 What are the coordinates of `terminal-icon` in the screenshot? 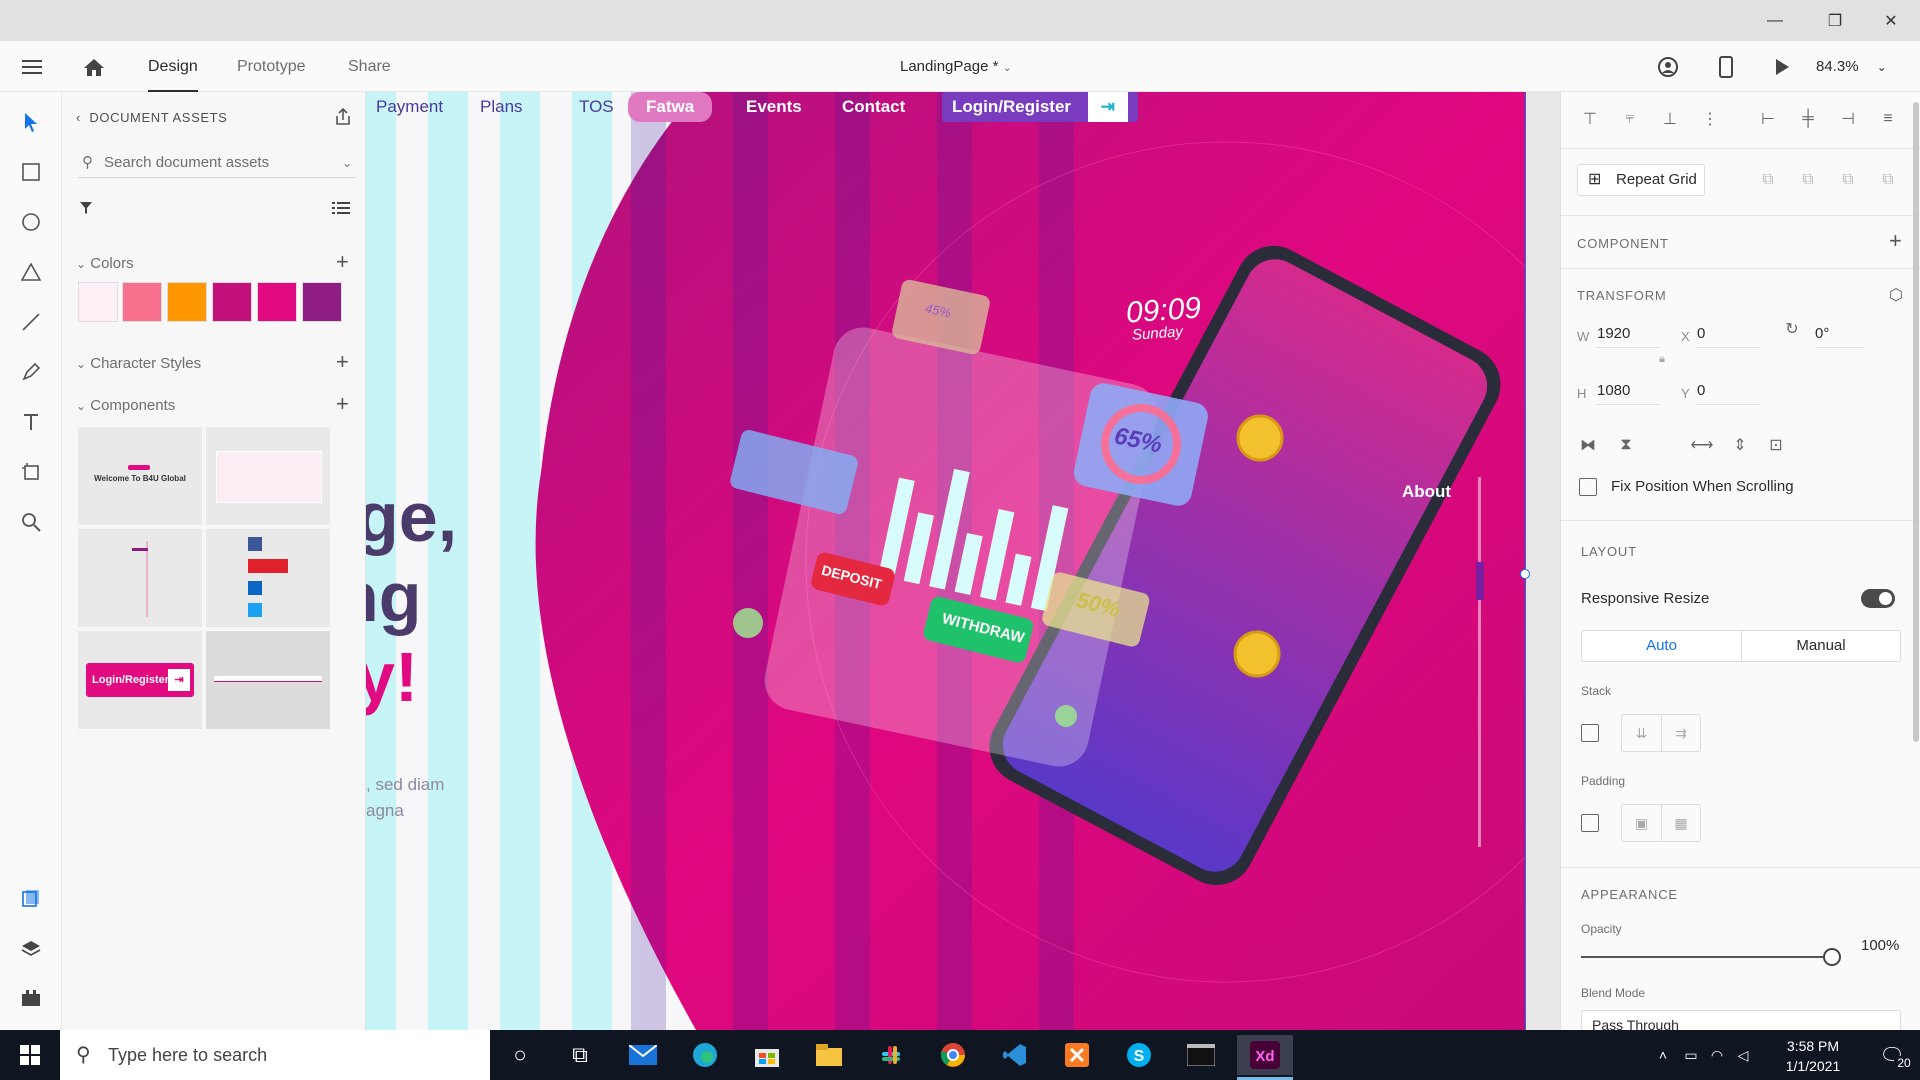 It's located at (1201, 1055).